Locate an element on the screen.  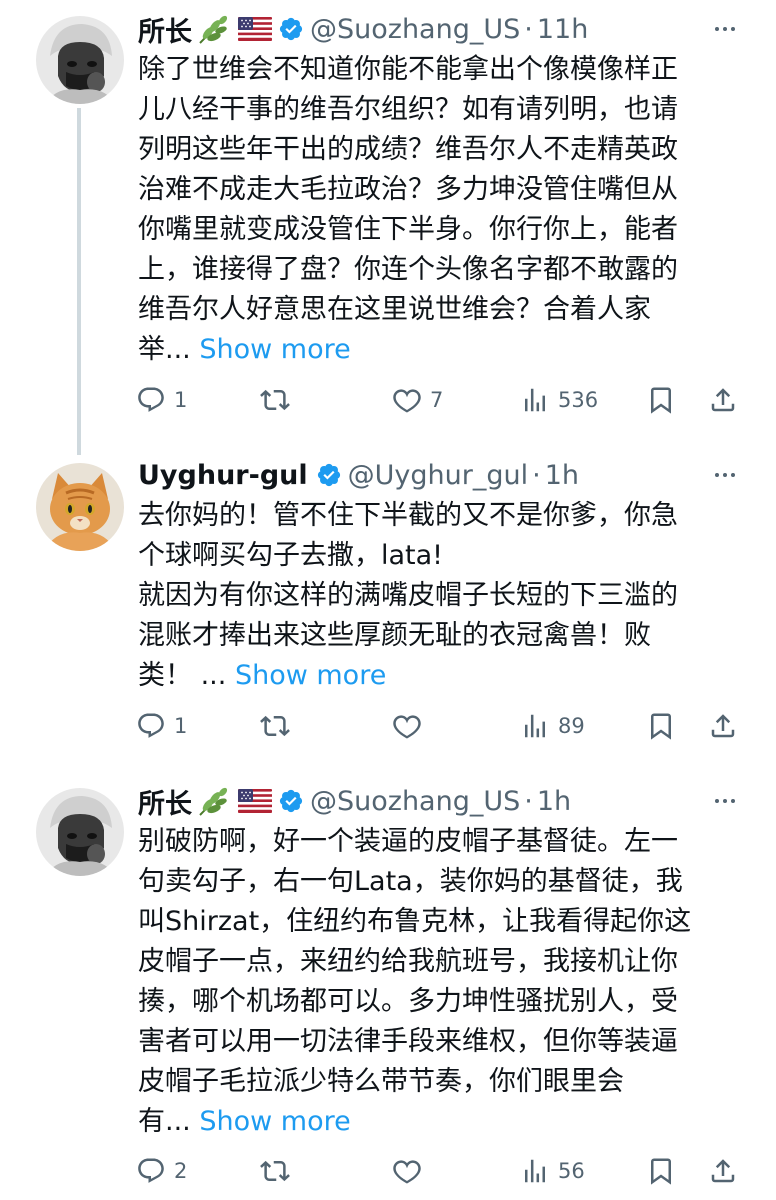
views-button: 56 is located at coordinates (552, 1171).